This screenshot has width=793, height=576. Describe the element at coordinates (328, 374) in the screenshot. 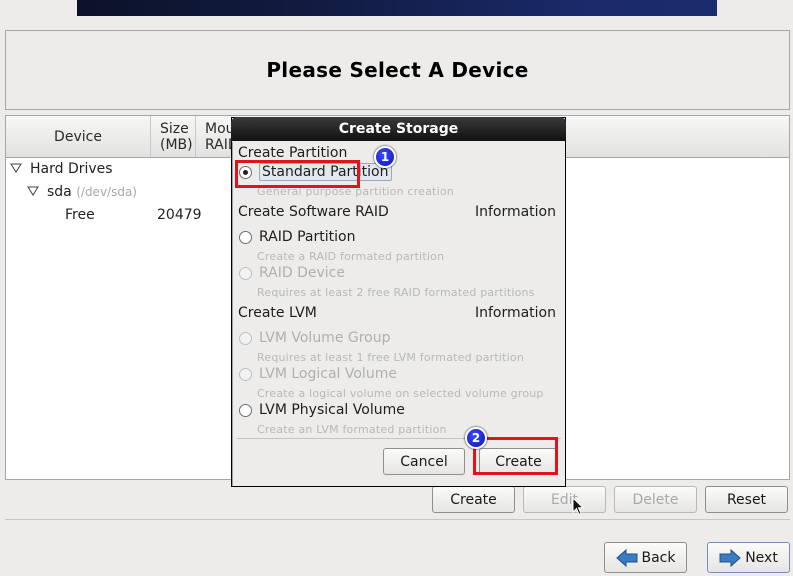

I see `option-label: LVM Logical Volume` at that location.